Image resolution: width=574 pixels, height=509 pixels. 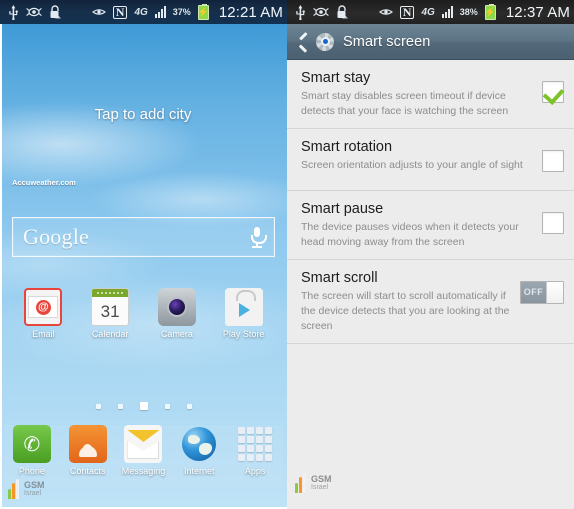 I want to click on weather-widget-credit: Accuweather.com, so click(x=44, y=182).